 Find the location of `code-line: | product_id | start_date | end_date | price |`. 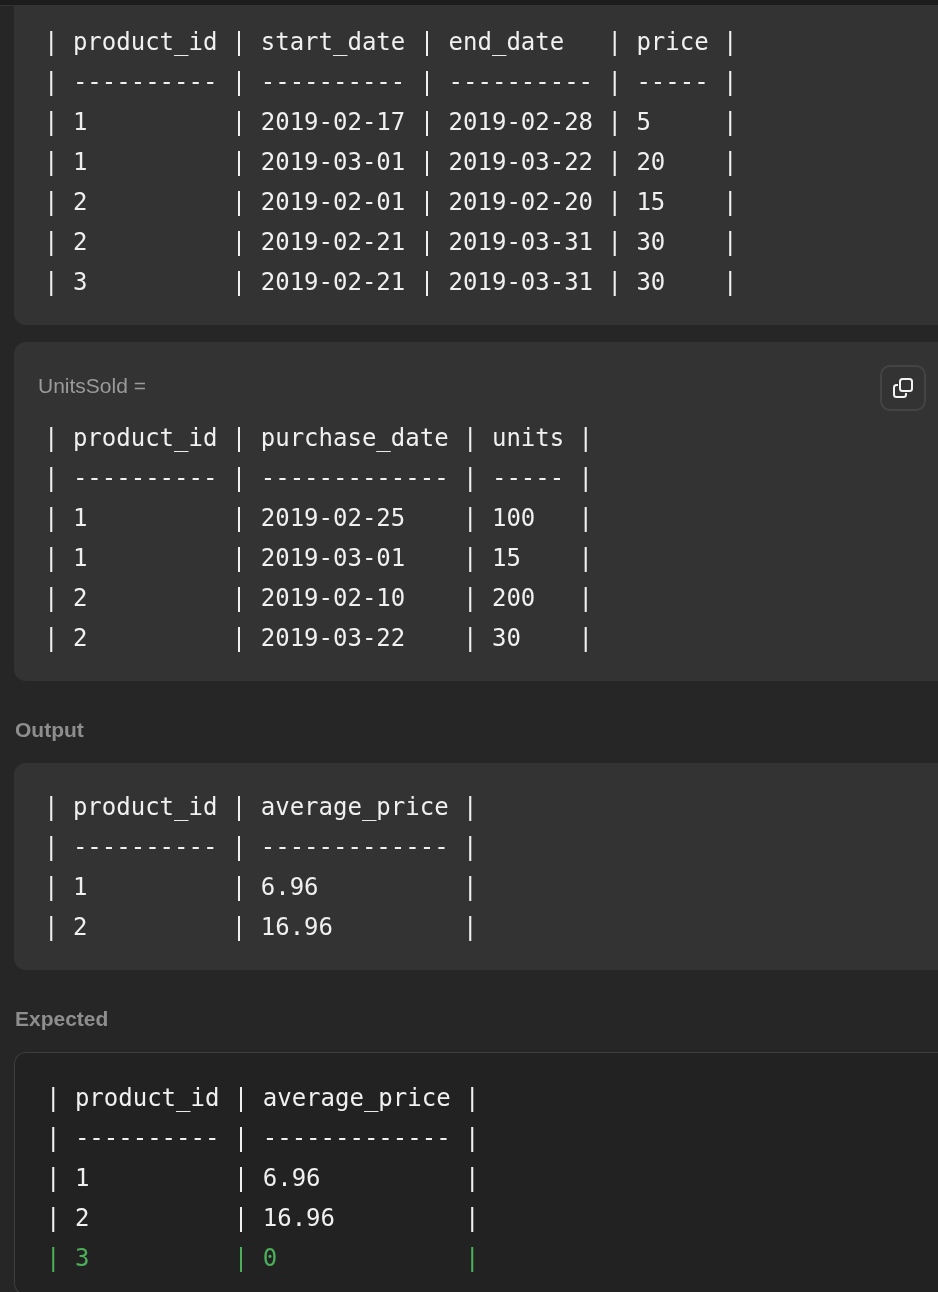

code-line: | product_id | start_date | end_date | price | is located at coordinates (391, 42).